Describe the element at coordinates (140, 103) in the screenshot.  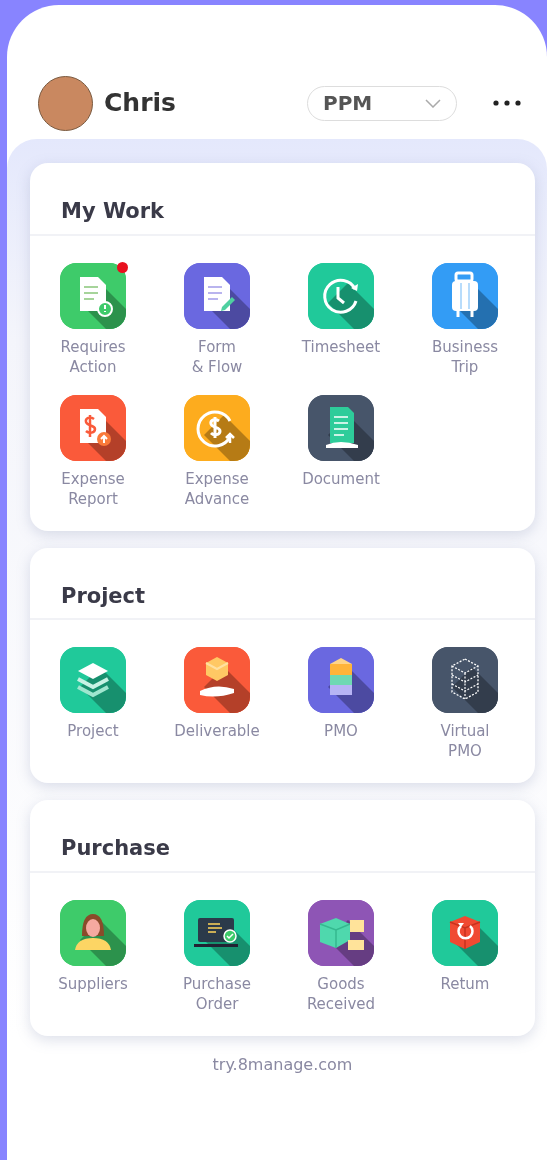
I see `user-name: Chris` at that location.